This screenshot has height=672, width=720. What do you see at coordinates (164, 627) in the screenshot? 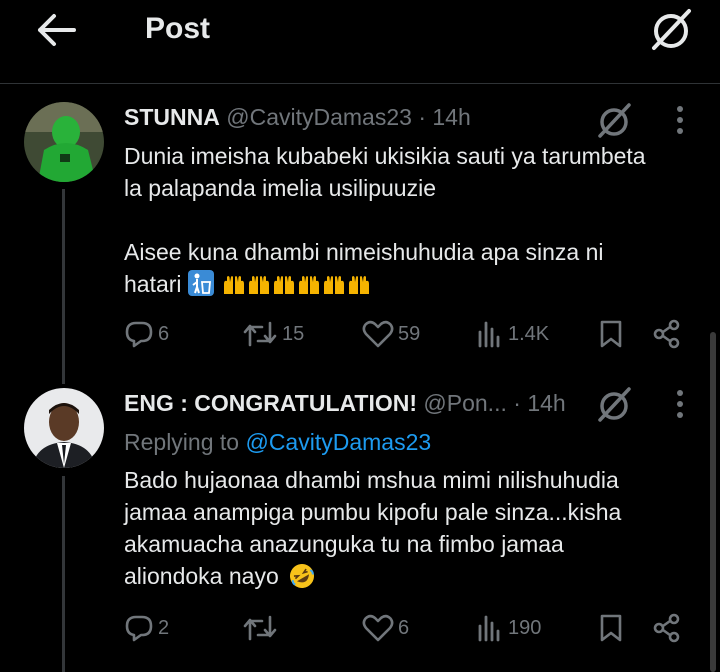
I see `reply-count: 2` at bounding box center [164, 627].